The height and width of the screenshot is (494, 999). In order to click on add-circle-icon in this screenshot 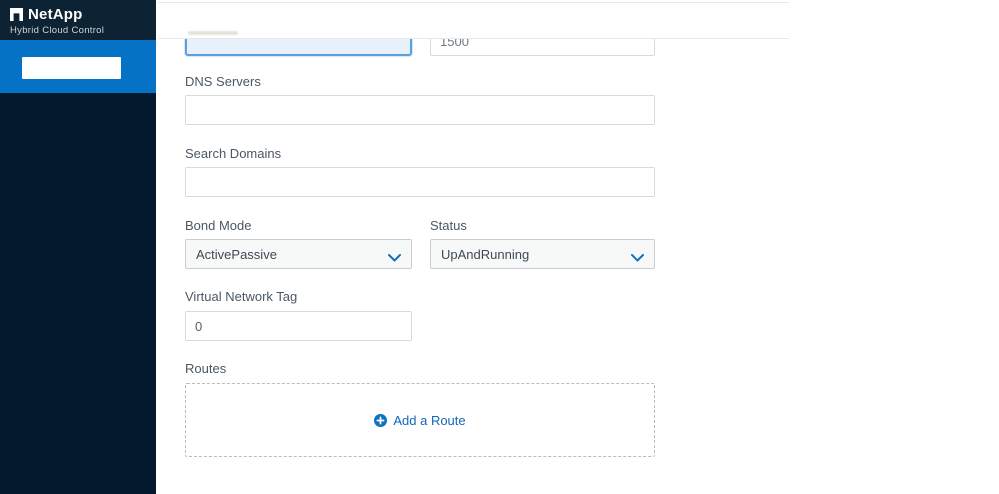, I will do `click(381, 420)`.